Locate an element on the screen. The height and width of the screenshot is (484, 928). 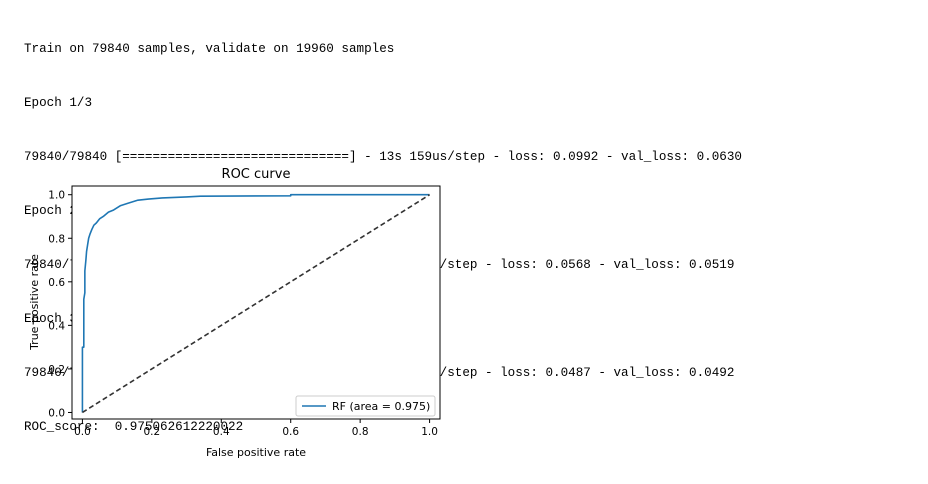
x-tick-label: 0.8 is located at coordinates (360, 432).